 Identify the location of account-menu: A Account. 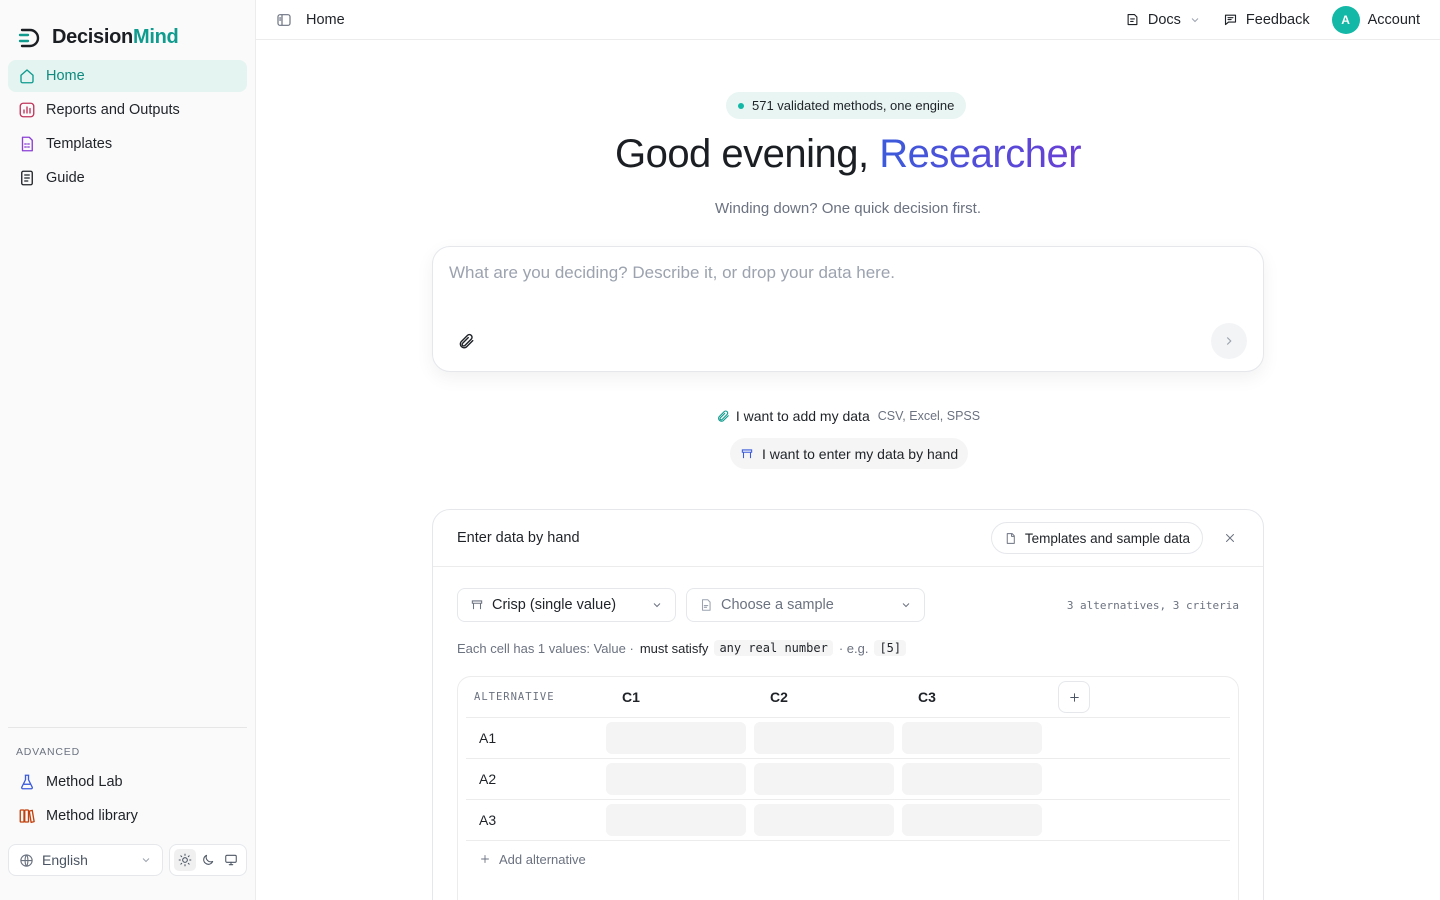
(1375, 19).